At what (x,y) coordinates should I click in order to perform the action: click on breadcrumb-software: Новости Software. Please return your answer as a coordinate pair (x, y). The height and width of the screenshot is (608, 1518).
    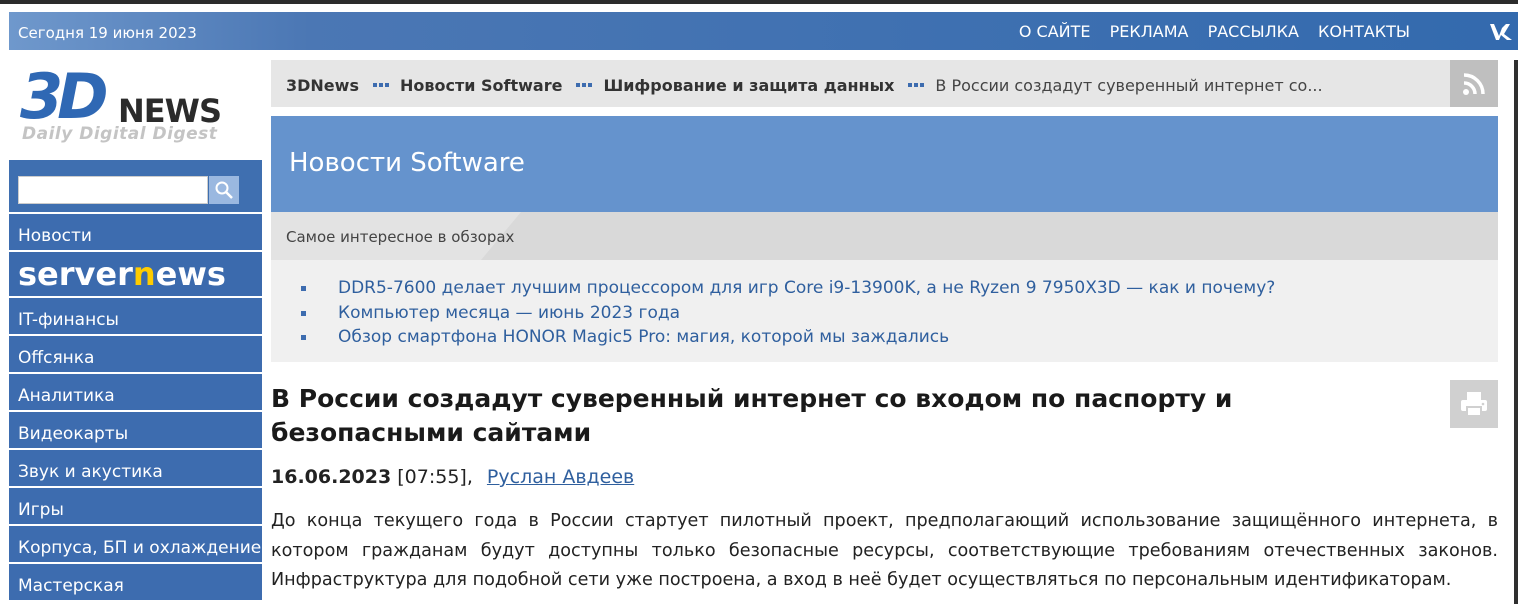
    Looking at the image, I should click on (481, 85).